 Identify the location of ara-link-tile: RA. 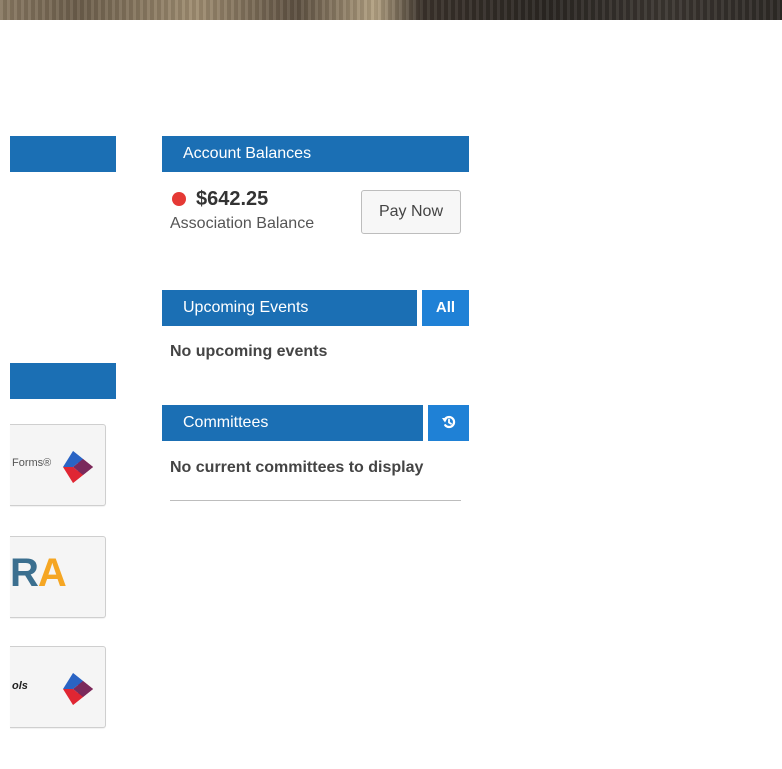
(58, 577).